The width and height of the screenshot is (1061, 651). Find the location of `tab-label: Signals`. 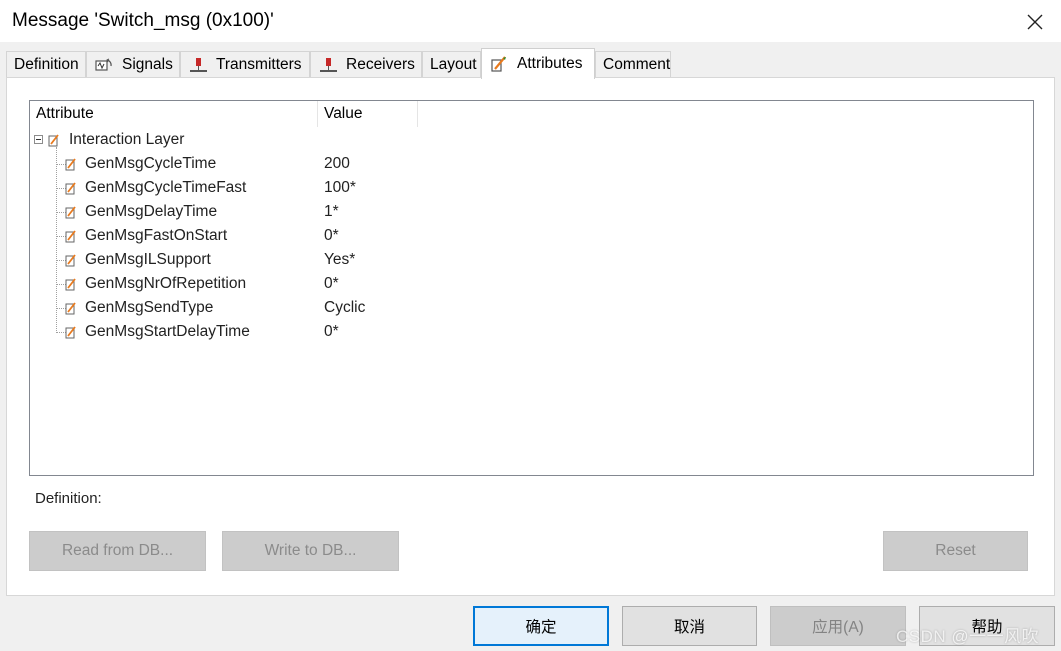

tab-label: Signals is located at coordinates (147, 64).